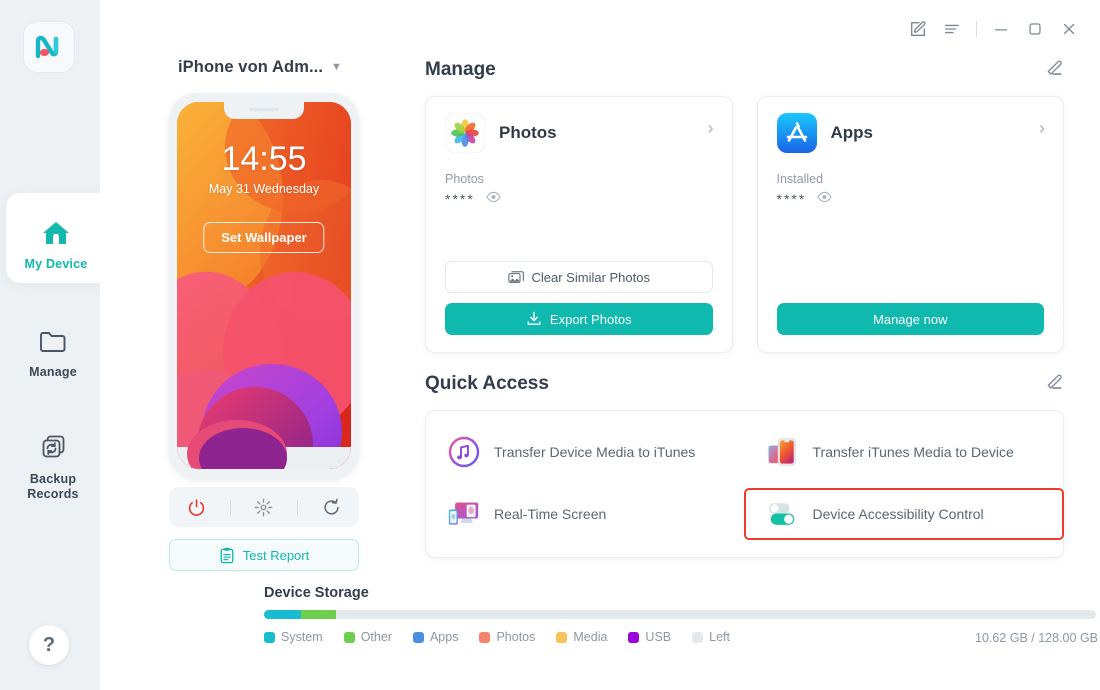  I want to click on photos-open-chevron: ›, so click(711, 128).